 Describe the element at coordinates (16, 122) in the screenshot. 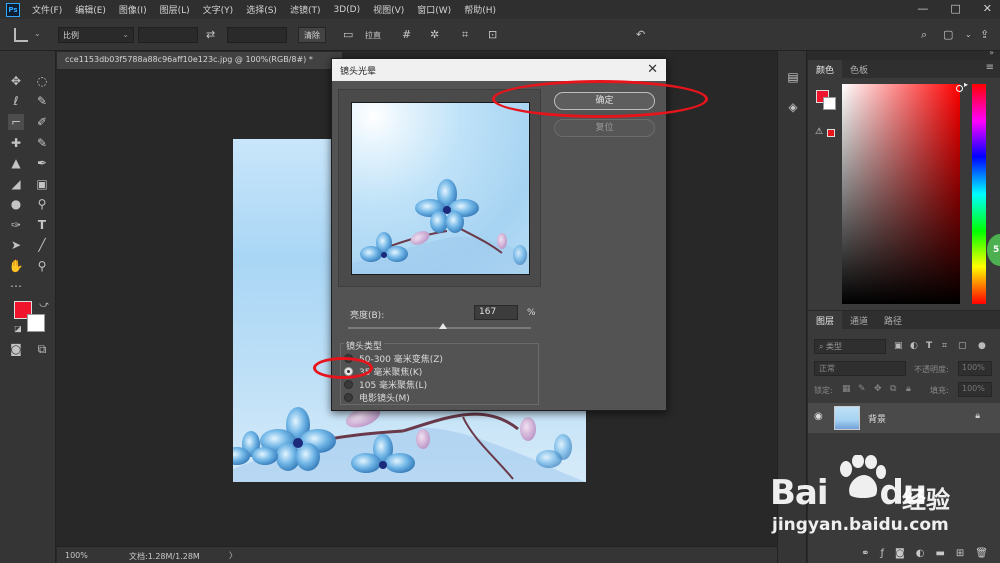

I see `crop-tool-active-icon: ⌐` at that location.